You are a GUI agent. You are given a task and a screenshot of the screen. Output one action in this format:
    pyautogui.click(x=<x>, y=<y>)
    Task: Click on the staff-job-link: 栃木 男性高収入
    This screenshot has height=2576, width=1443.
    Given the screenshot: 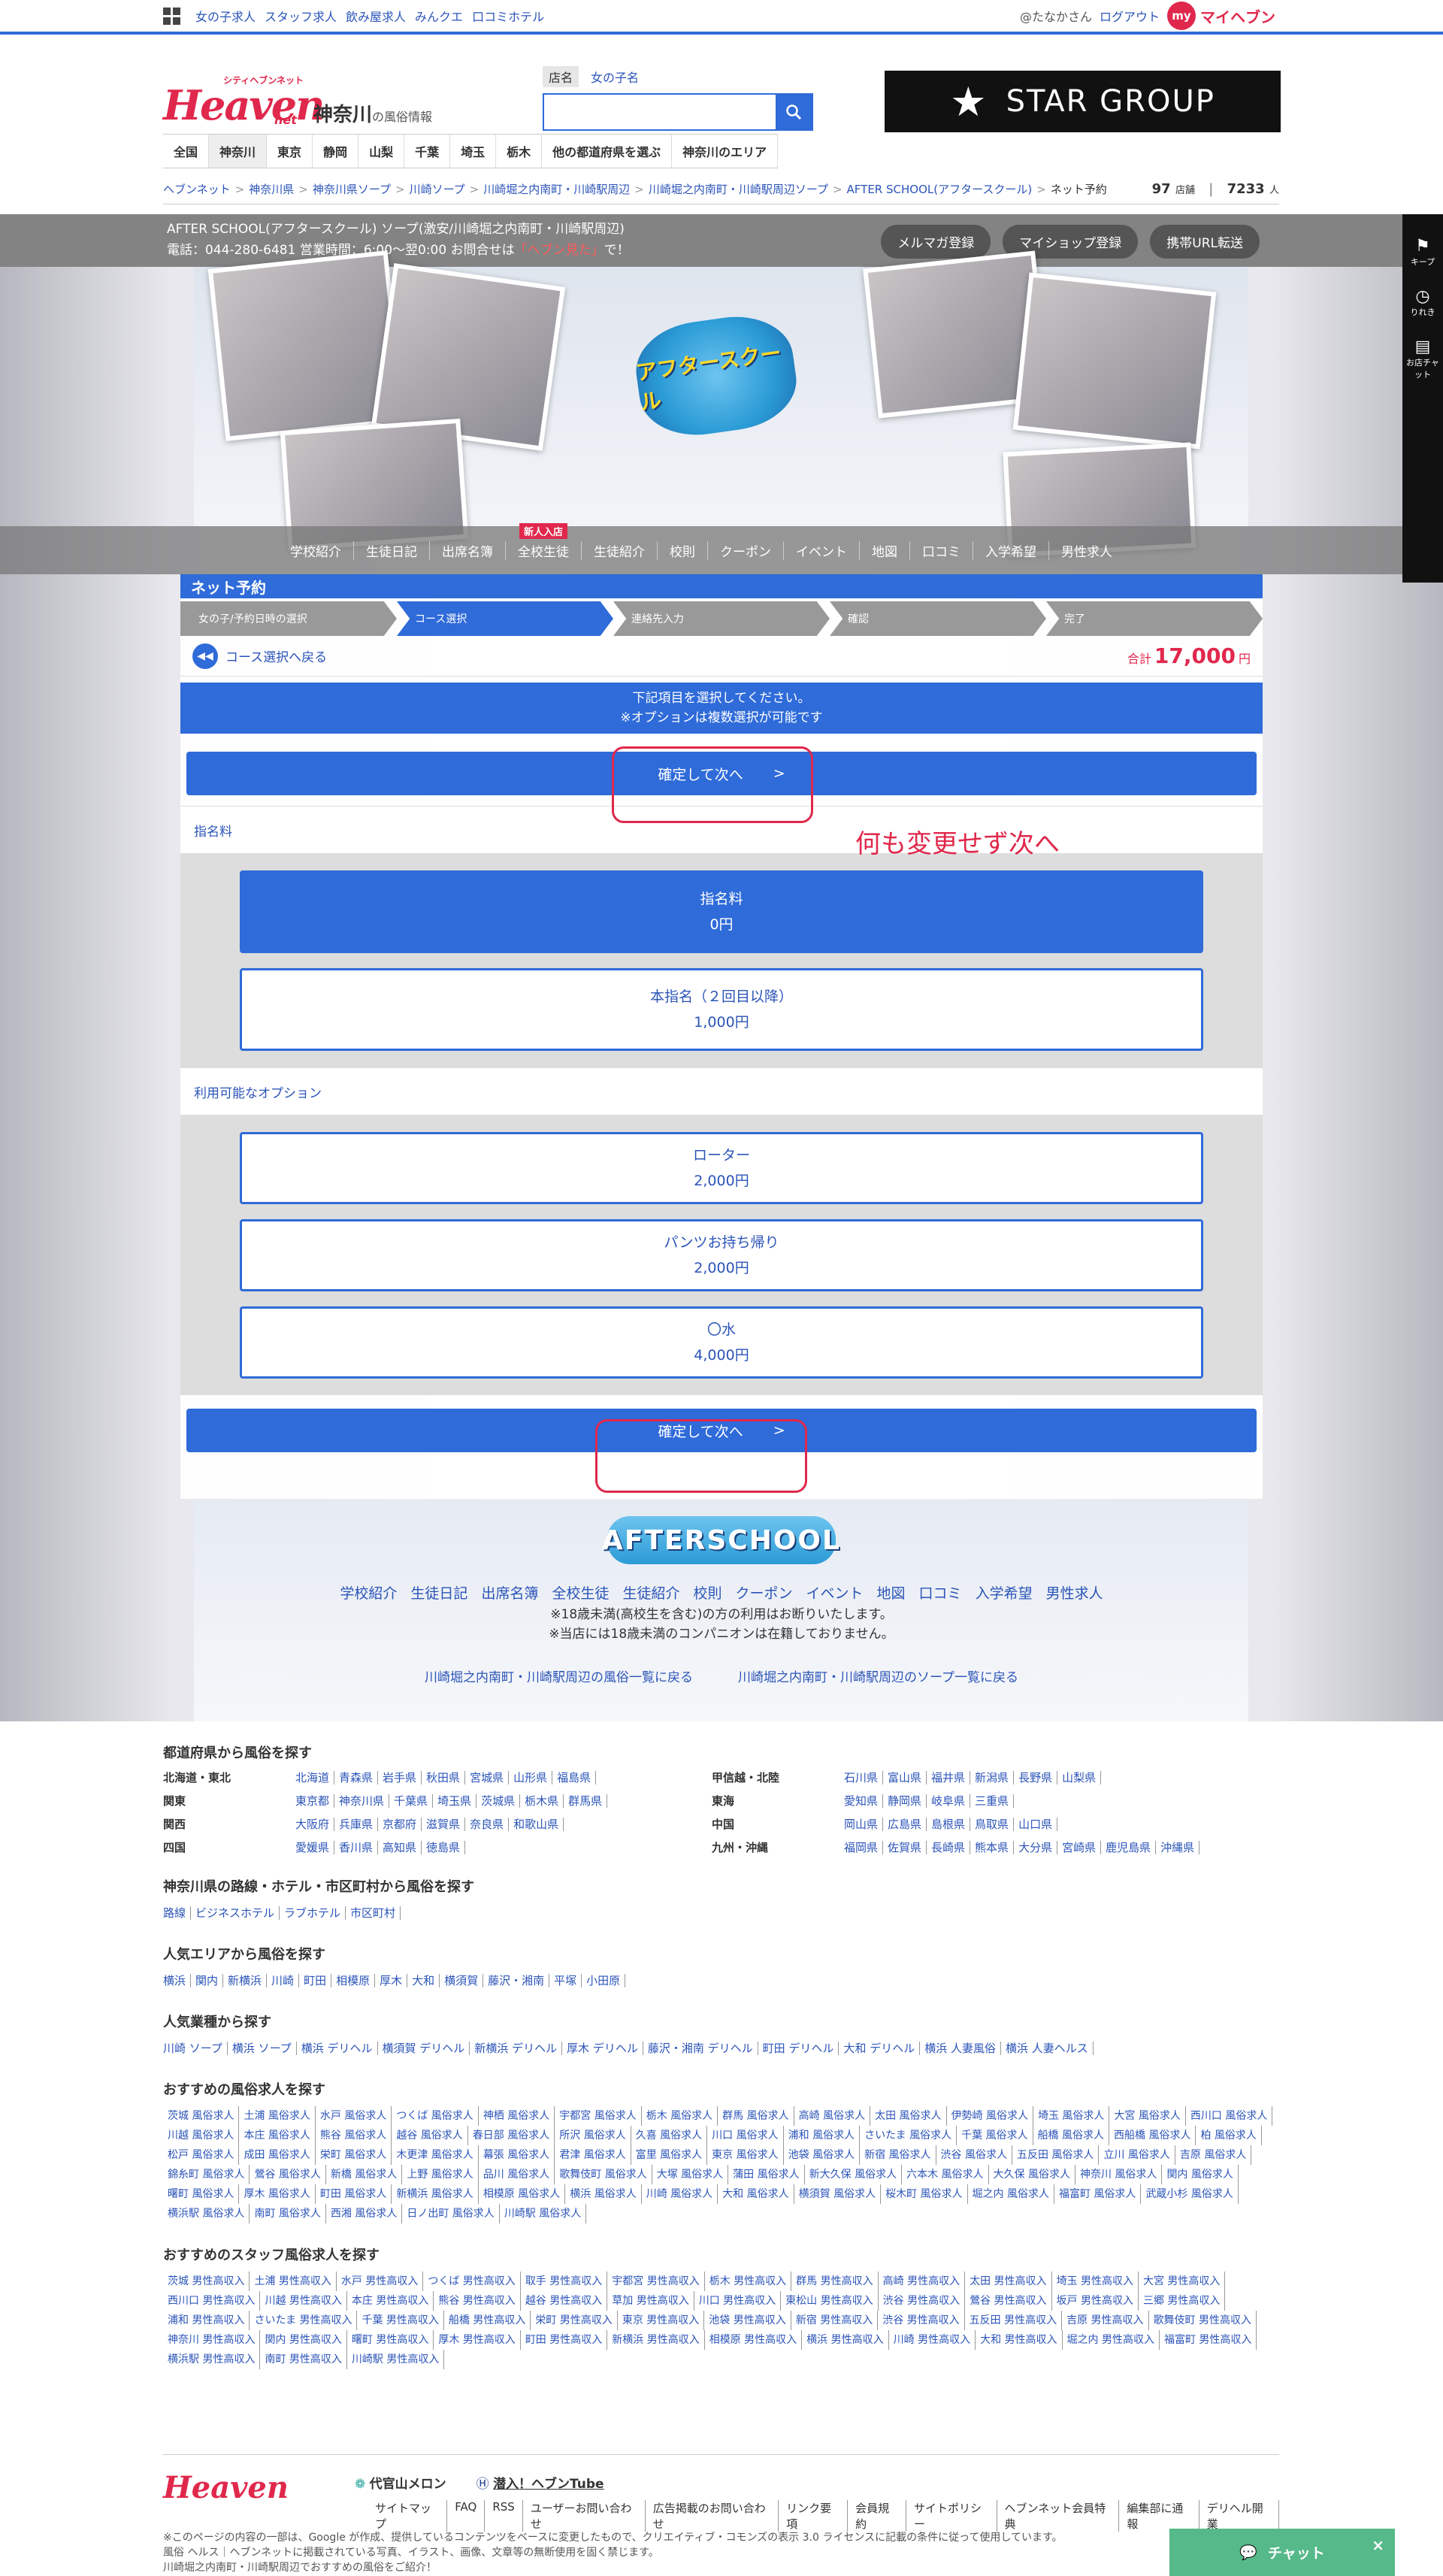 What is the action you would take?
    pyautogui.click(x=749, y=2281)
    